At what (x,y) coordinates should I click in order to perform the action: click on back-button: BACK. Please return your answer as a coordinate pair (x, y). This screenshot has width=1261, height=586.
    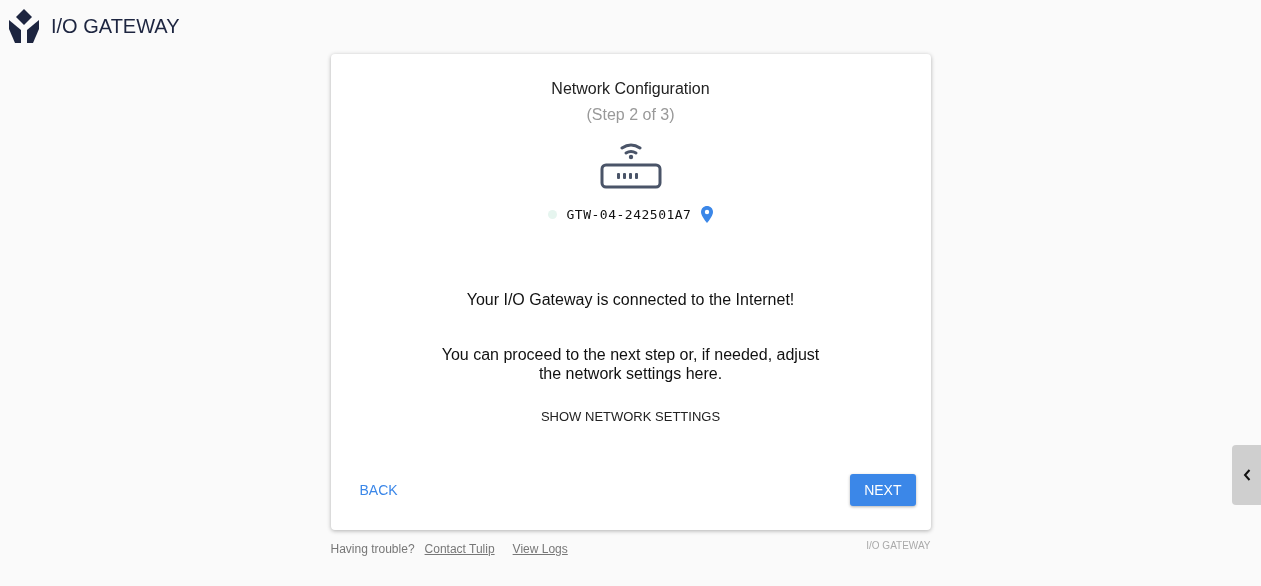
    Looking at the image, I should click on (378, 490).